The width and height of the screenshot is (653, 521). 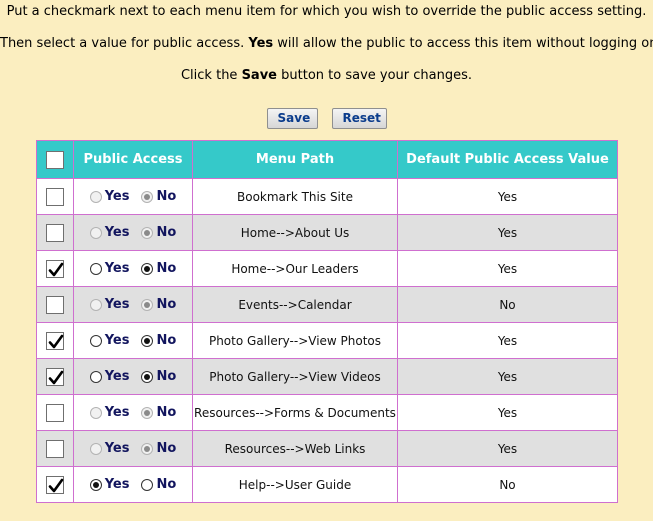 What do you see at coordinates (507, 159) in the screenshot?
I see `header-default-value: Default Public Access Value` at bounding box center [507, 159].